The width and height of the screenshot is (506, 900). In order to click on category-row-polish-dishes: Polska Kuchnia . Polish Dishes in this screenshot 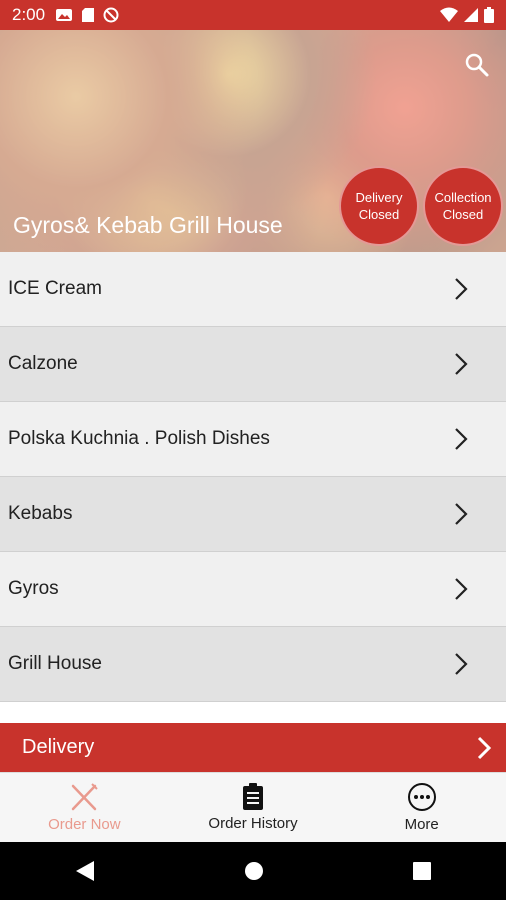, I will do `click(253, 439)`.